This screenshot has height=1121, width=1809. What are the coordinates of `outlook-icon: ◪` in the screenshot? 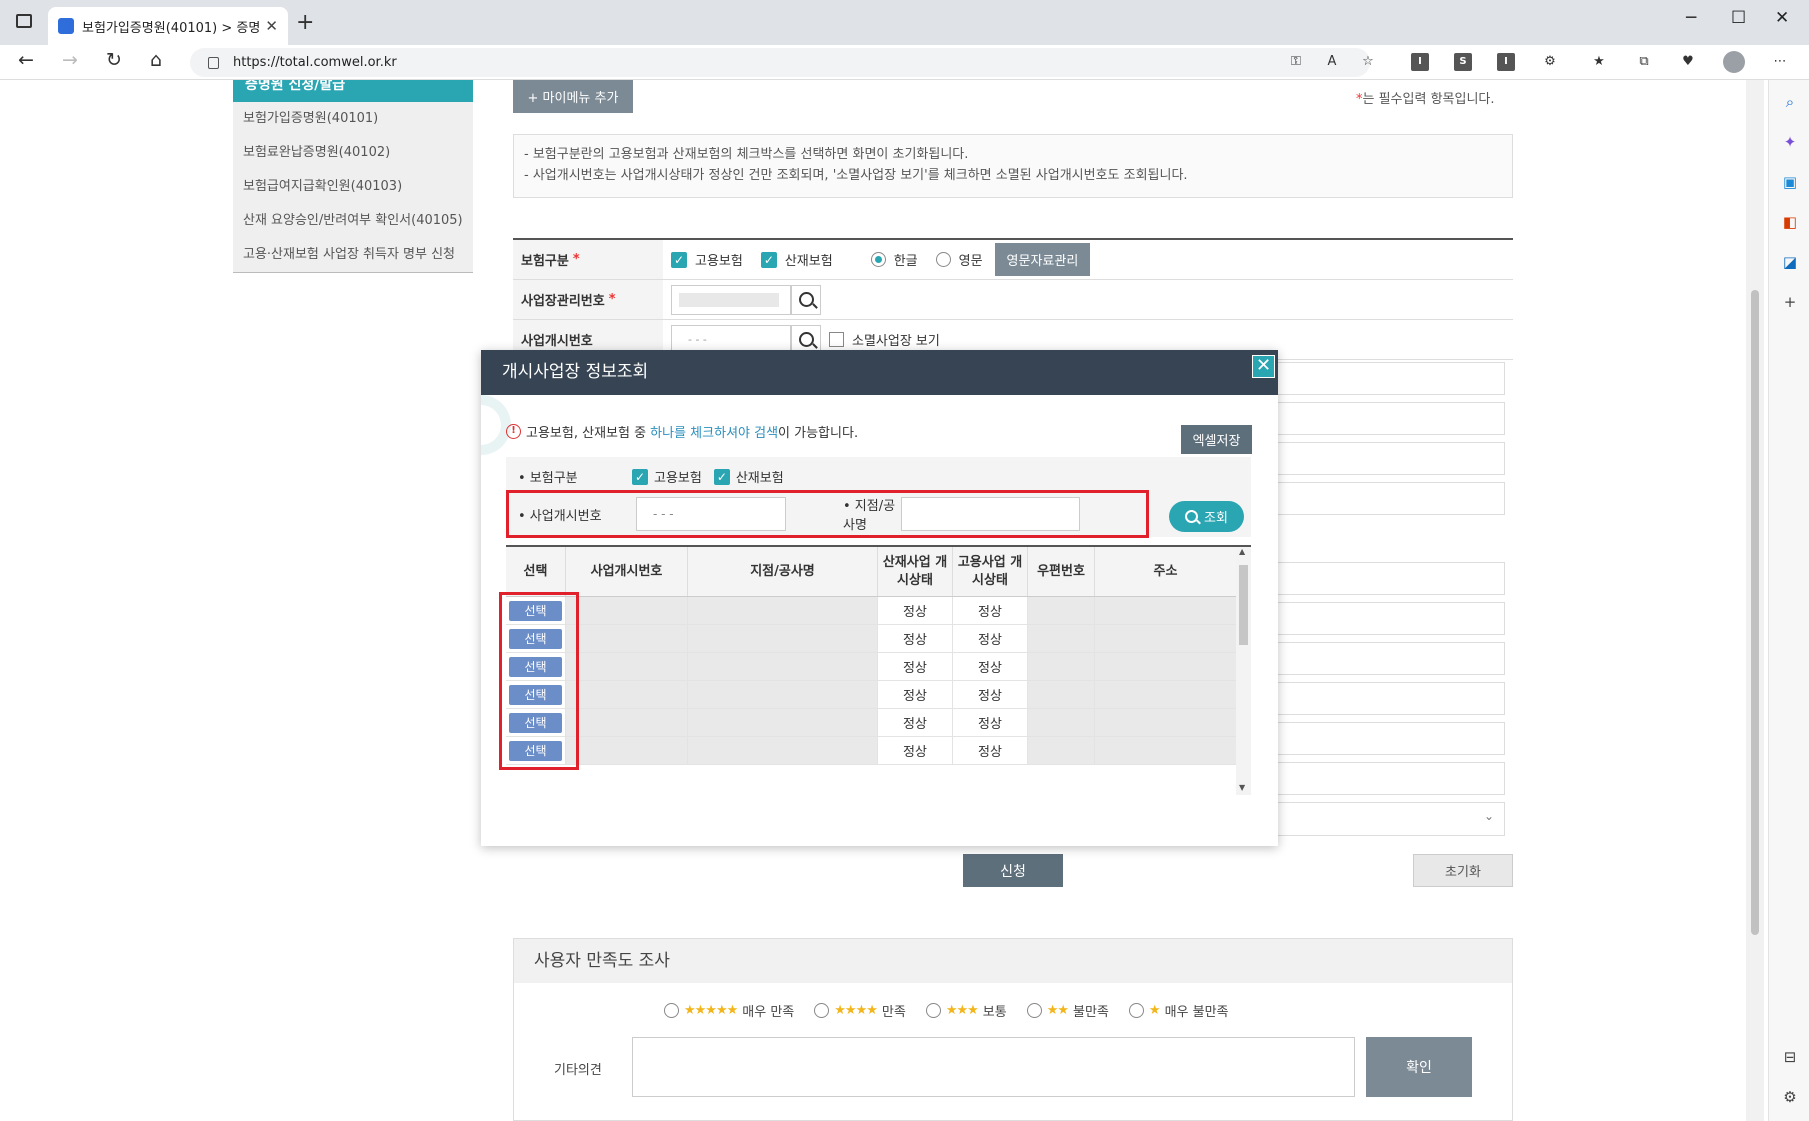 It's located at (1790, 262).